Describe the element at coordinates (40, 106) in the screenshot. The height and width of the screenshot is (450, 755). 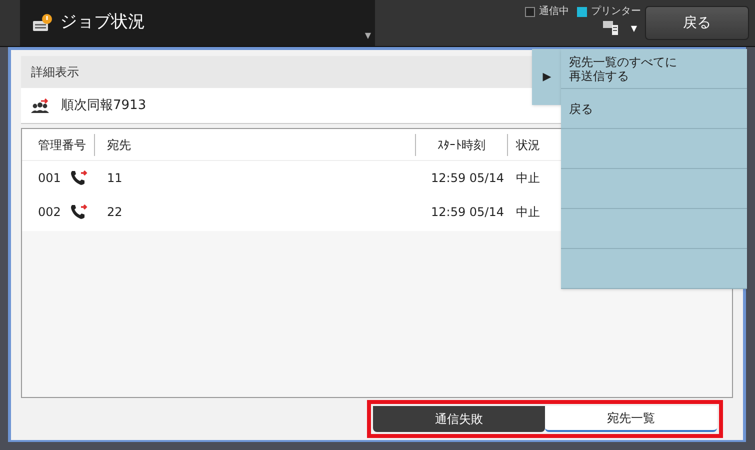
I see `group-arrow-icon` at that location.